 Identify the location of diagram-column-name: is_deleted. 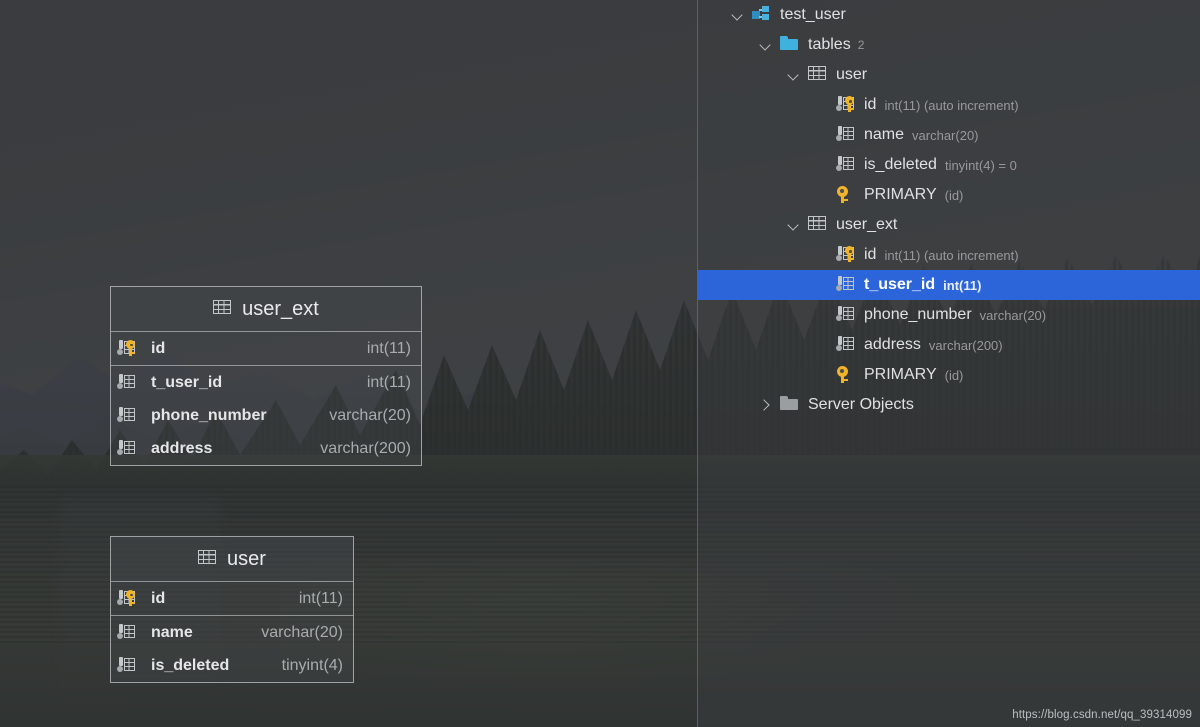
(190, 665).